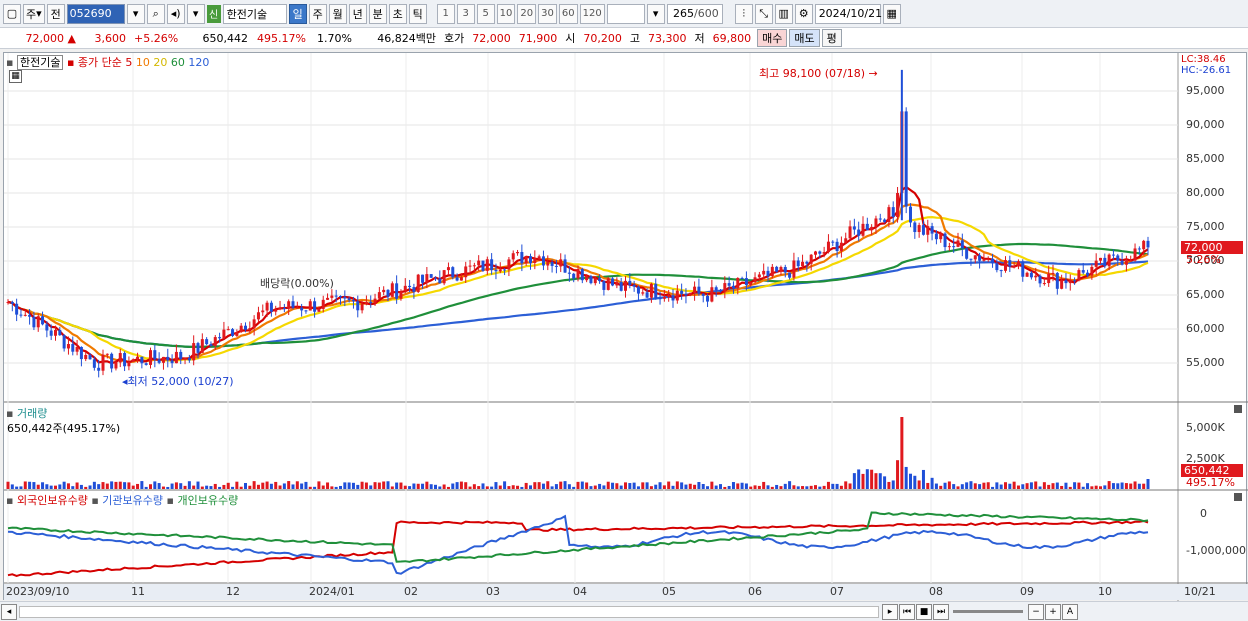 This screenshot has width=1248, height=621. I want to click on volume-ratio: 495.17%, so click(281, 38).